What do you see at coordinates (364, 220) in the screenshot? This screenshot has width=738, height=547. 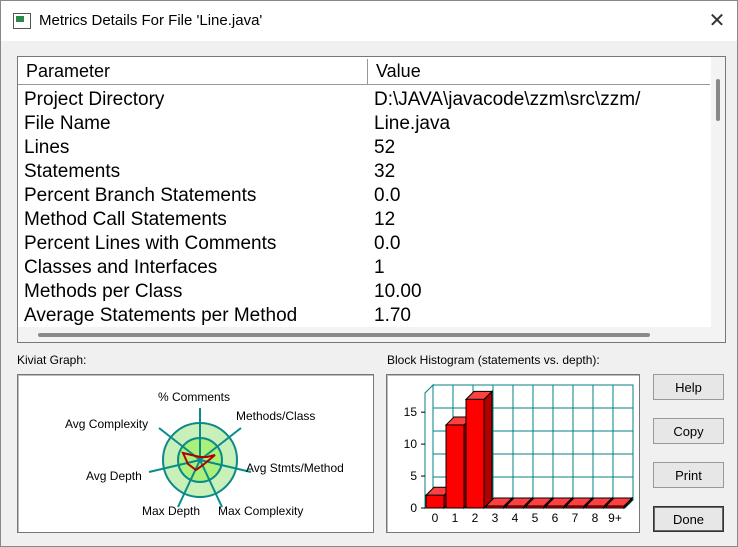 I see `table-row: Method Call Statements 12` at bounding box center [364, 220].